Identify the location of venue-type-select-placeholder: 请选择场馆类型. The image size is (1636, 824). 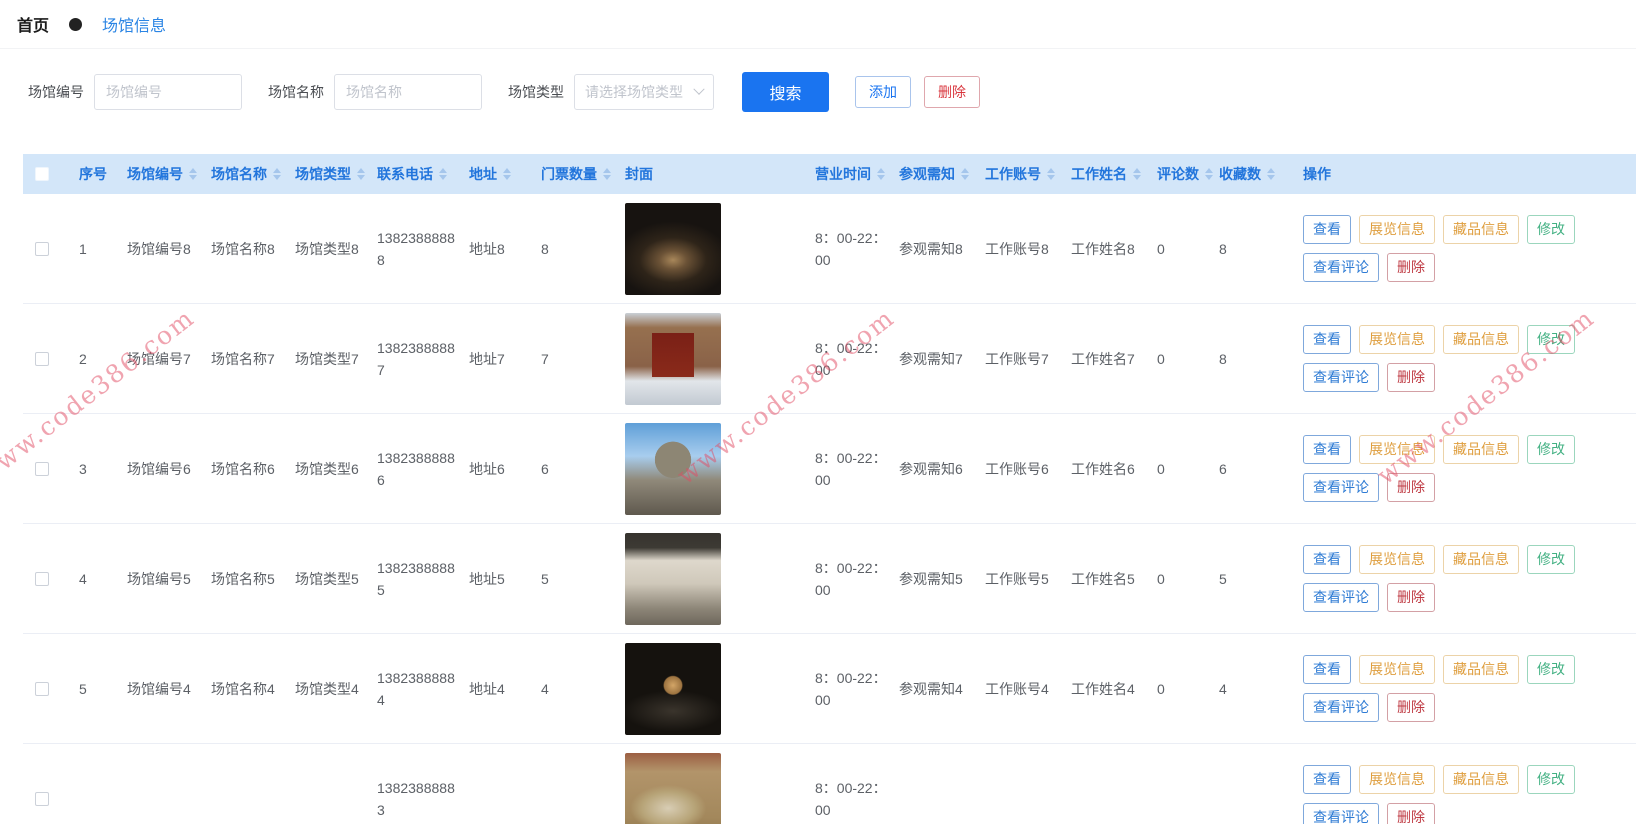
(634, 92).